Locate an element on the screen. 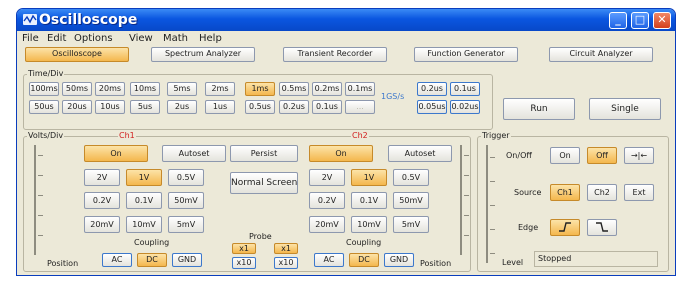 The width and height of the screenshot is (682, 283). ch2-coupling-label: Coupling is located at coordinates (364, 242).